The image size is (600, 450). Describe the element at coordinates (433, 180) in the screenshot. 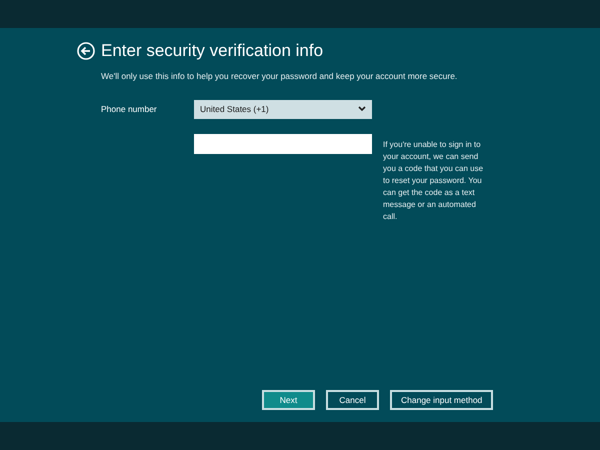

I see `help-text: If you're unable to sign in to your account, we can send you a code that you can use to reset your password. You can get the code as a text message or an automated call.` at that location.